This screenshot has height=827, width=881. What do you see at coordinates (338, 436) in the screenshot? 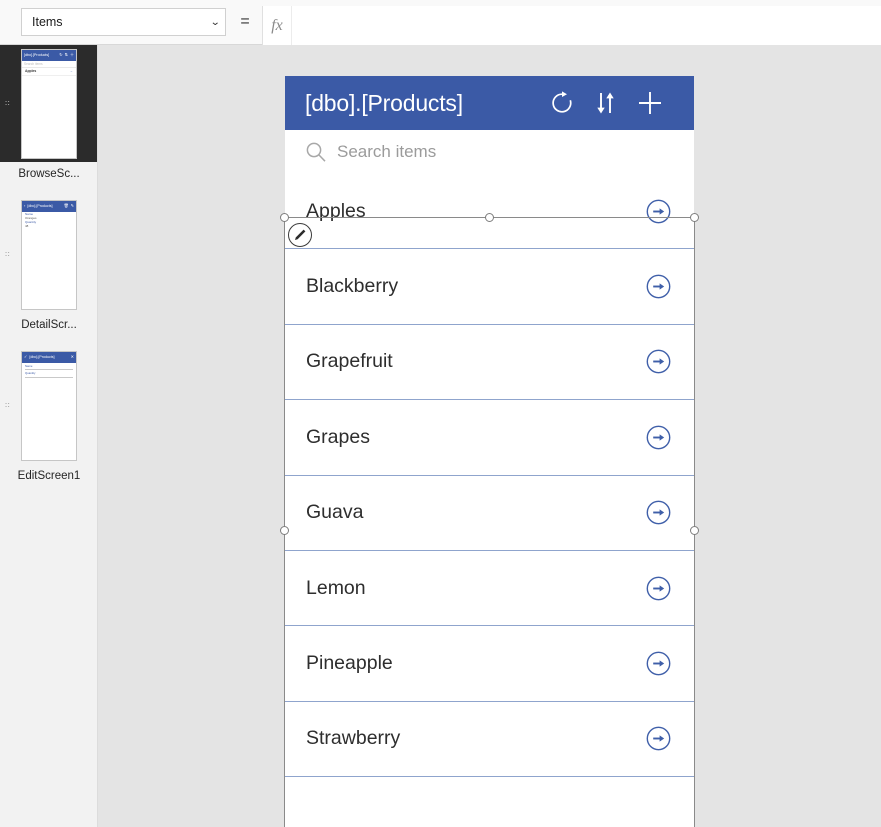
I see `gallery-row-name: Grapes` at bounding box center [338, 436].